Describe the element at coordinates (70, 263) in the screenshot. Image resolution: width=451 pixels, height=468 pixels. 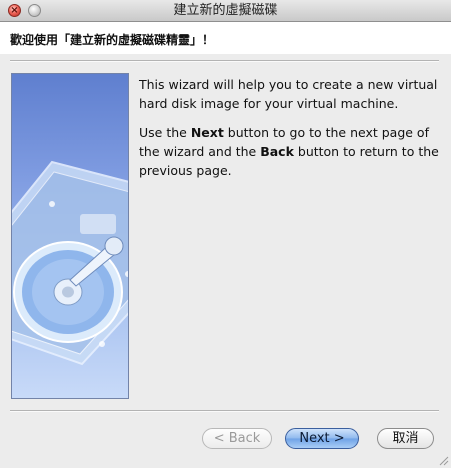
I see `hard-disk-icon` at that location.